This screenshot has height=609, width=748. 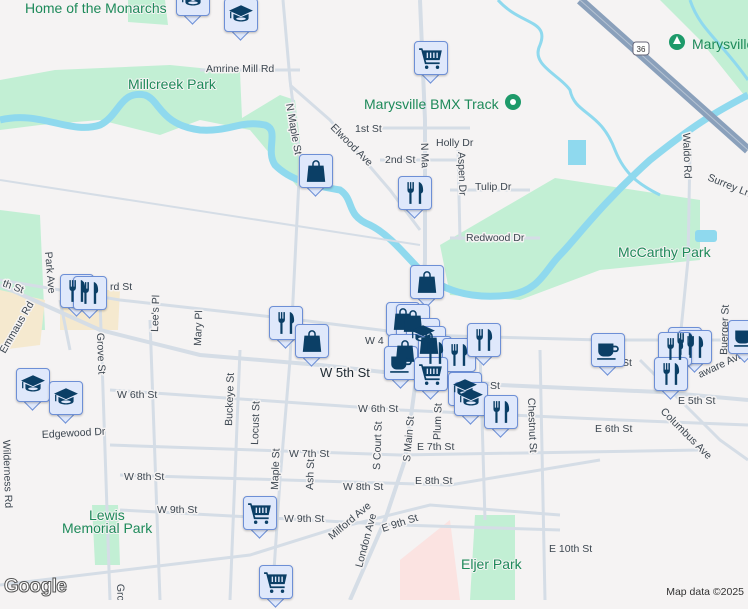 I want to click on google-logo: Google, so click(x=35, y=587).